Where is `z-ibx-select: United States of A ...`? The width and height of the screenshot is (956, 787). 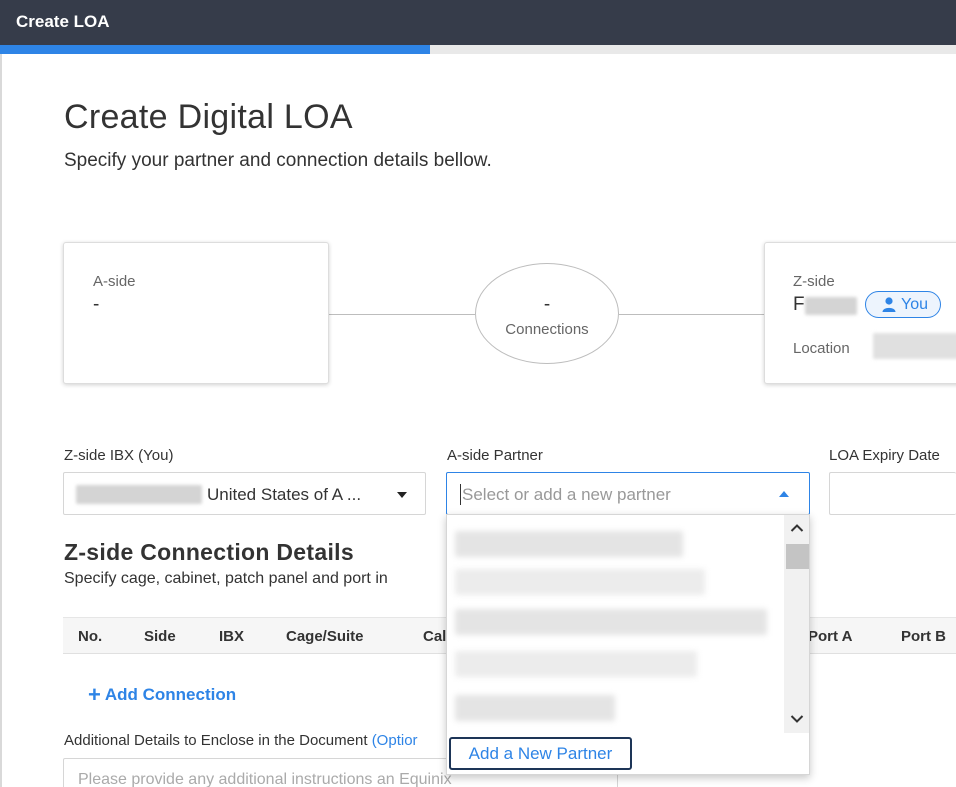 z-ibx-select: United States of A ... is located at coordinates (244, 493).